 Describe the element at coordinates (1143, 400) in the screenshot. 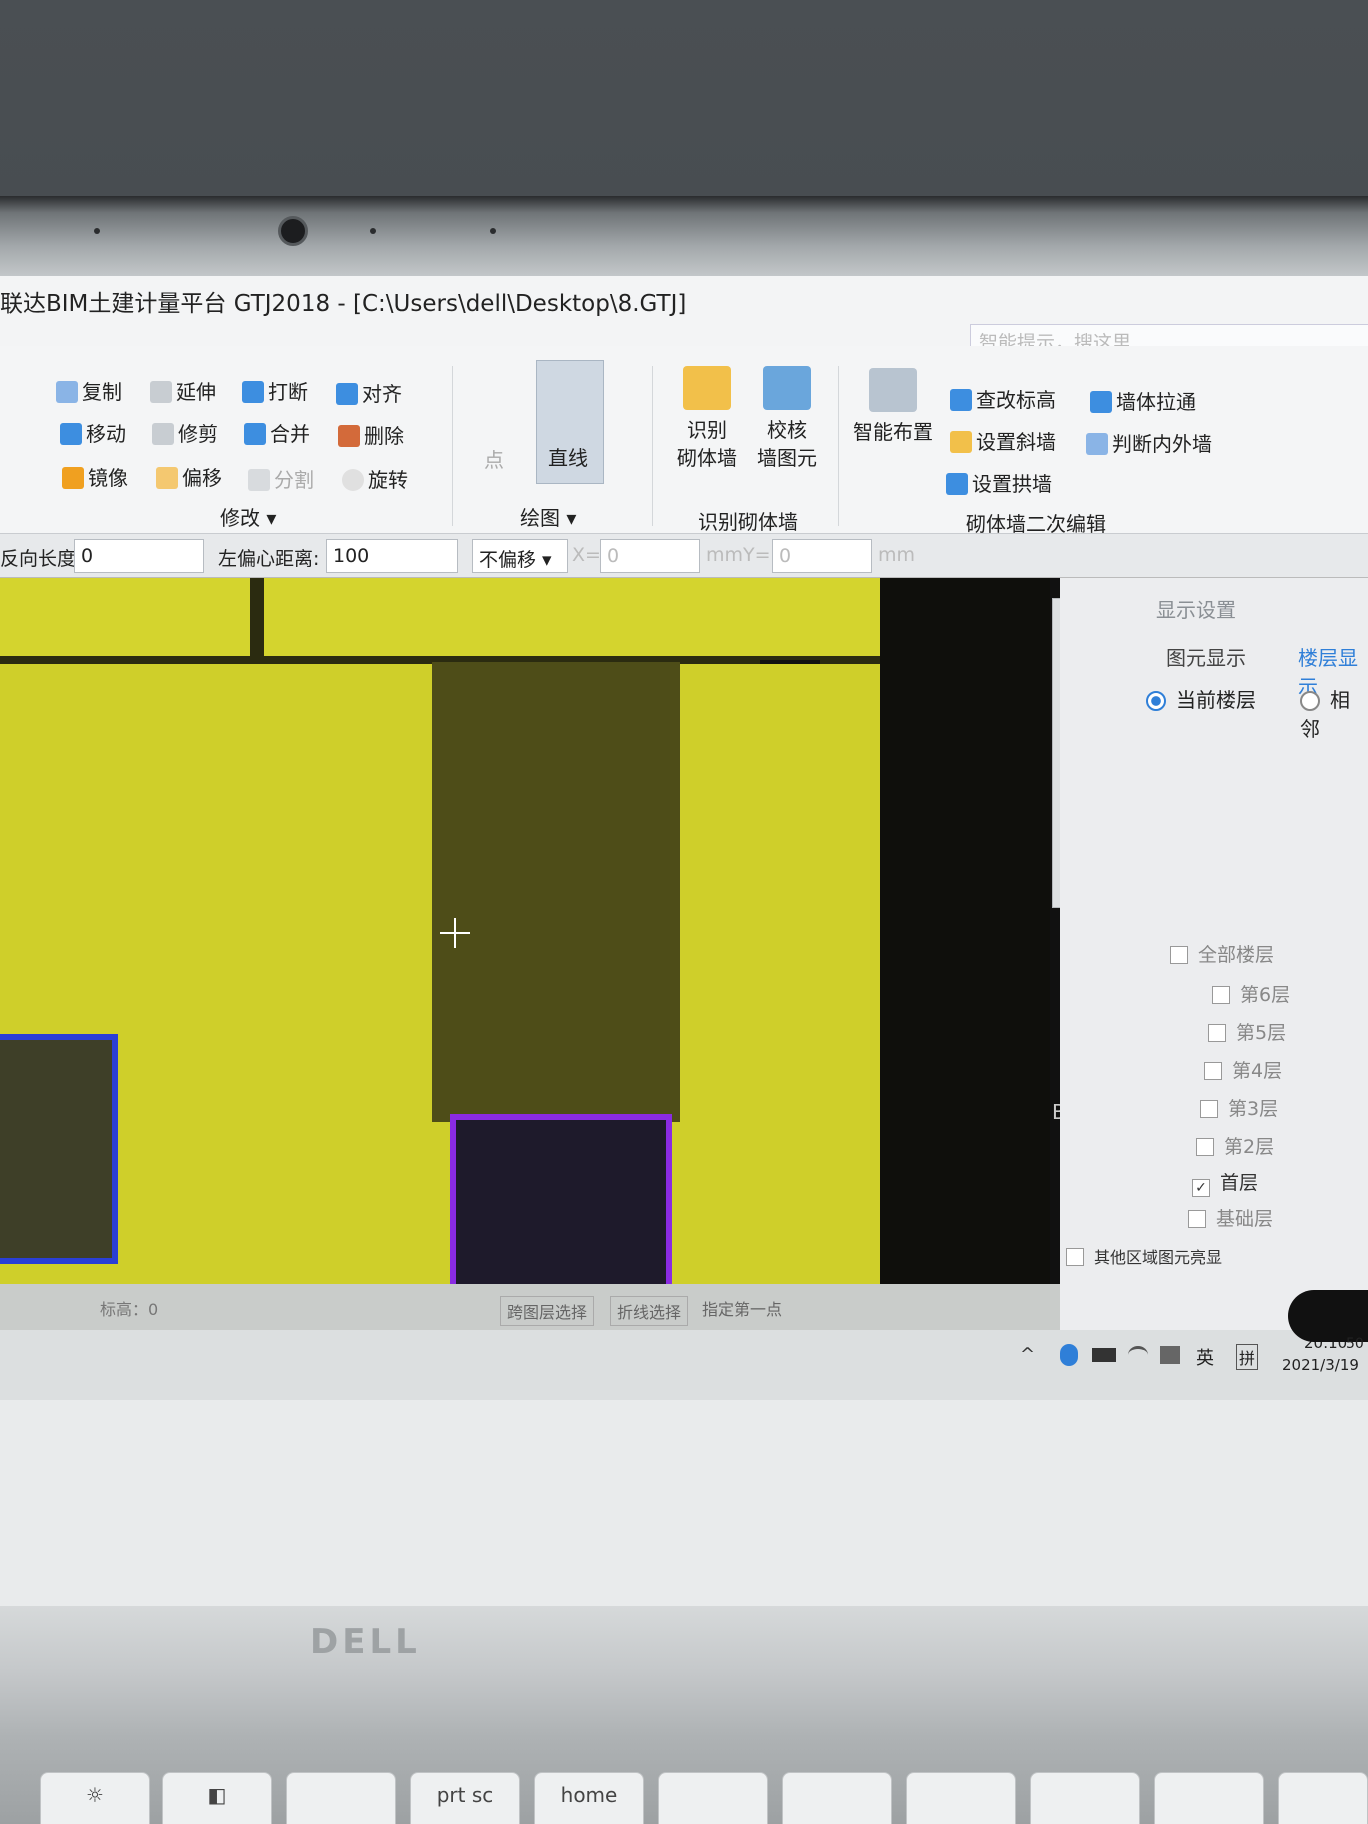

I see `wall-stretch-button: 墙体拉通` at that location.